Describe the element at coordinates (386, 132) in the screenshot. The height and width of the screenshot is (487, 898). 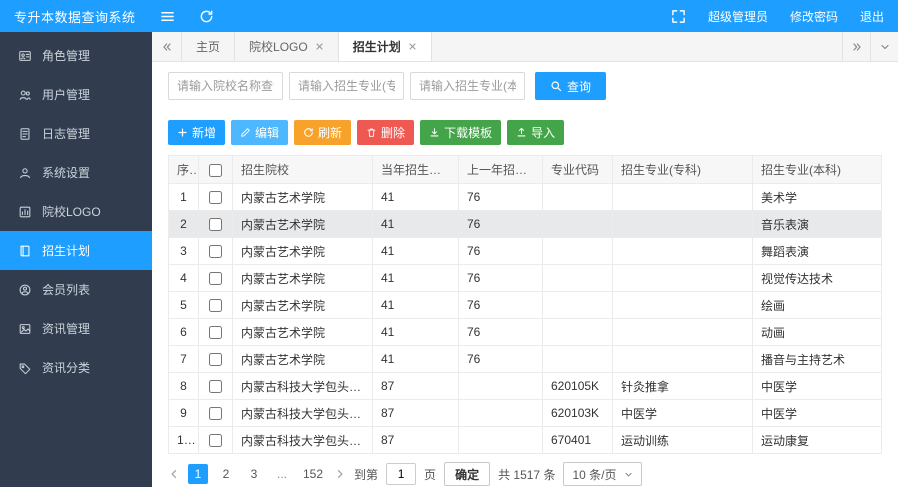
I see `delete-button: 删除` at that location.